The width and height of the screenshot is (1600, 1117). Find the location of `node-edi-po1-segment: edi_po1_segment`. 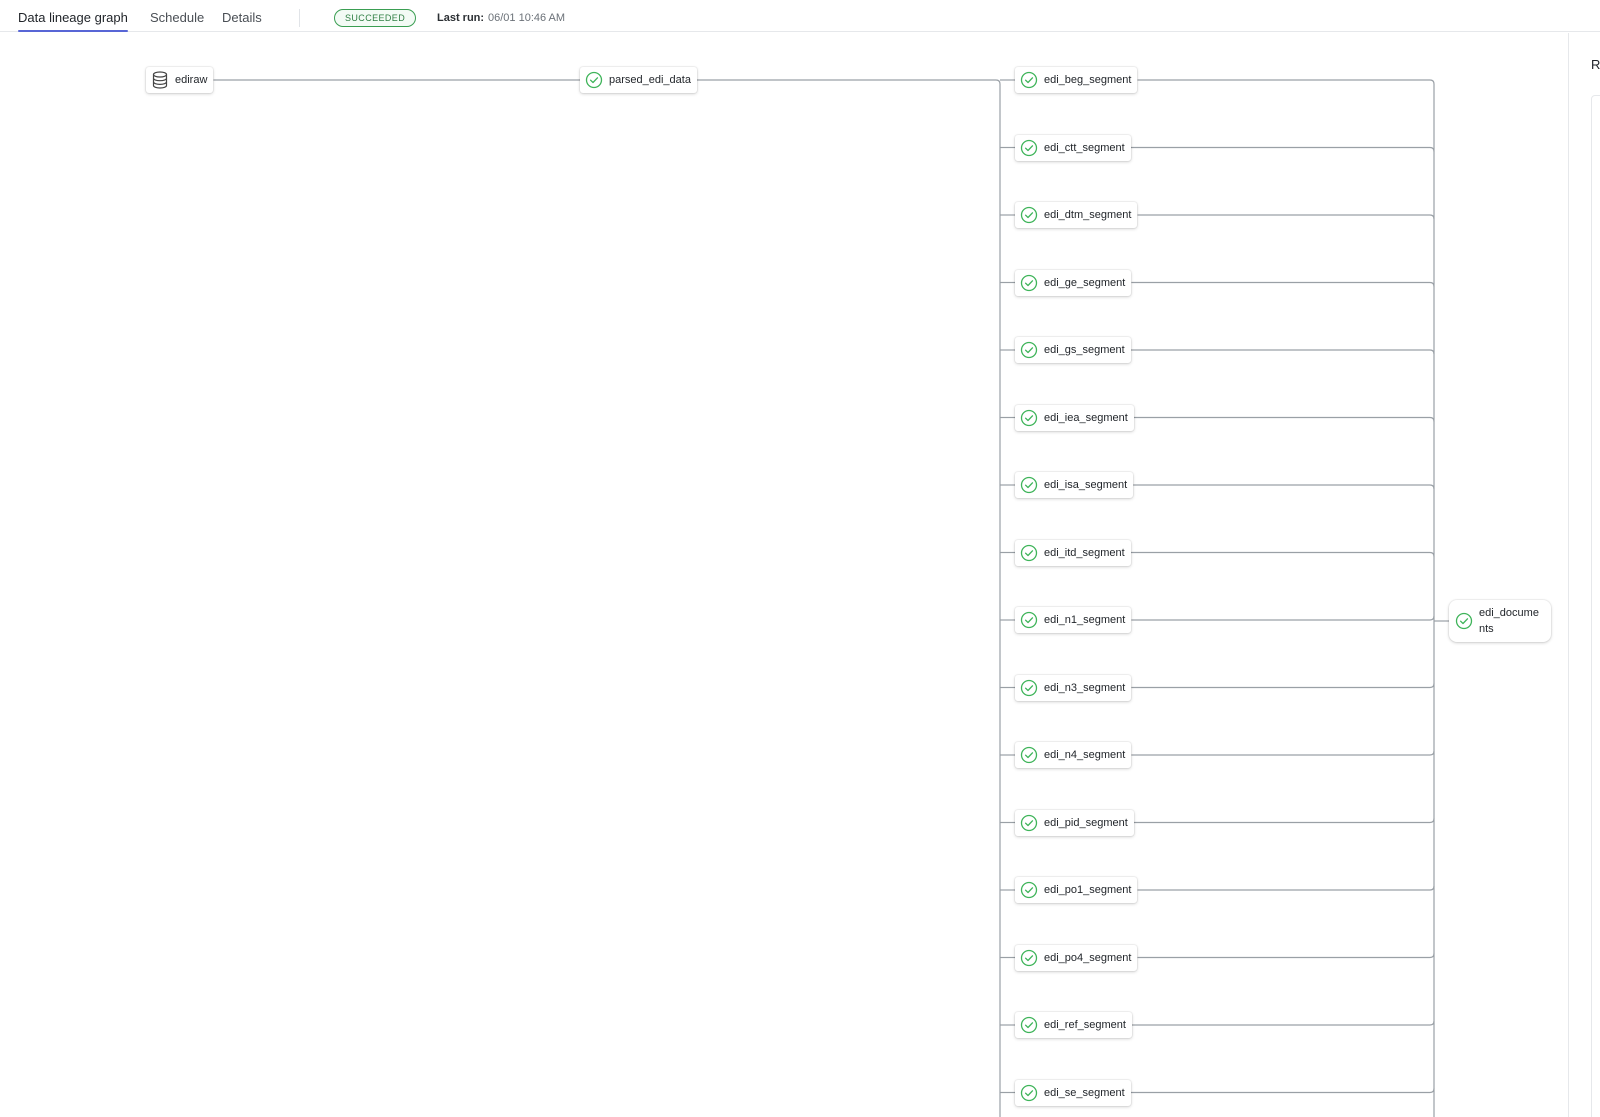

node-edi-po1-segment: edi_po1_segment is located at coordinates (1076, 890).